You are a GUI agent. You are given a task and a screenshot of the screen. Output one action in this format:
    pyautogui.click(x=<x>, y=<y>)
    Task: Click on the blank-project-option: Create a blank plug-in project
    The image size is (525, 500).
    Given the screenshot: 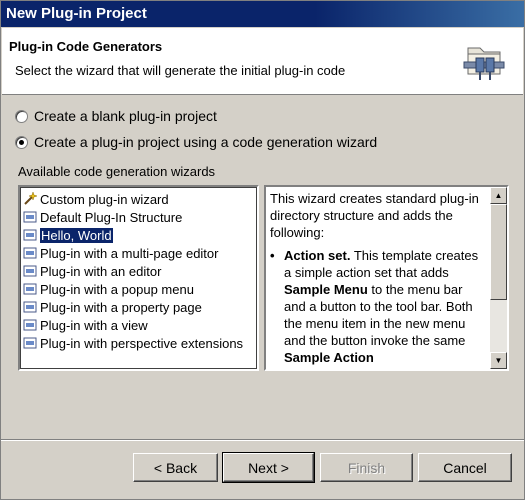 What is the action you would take?
    pyautogui.click(x=116, y=116)
    